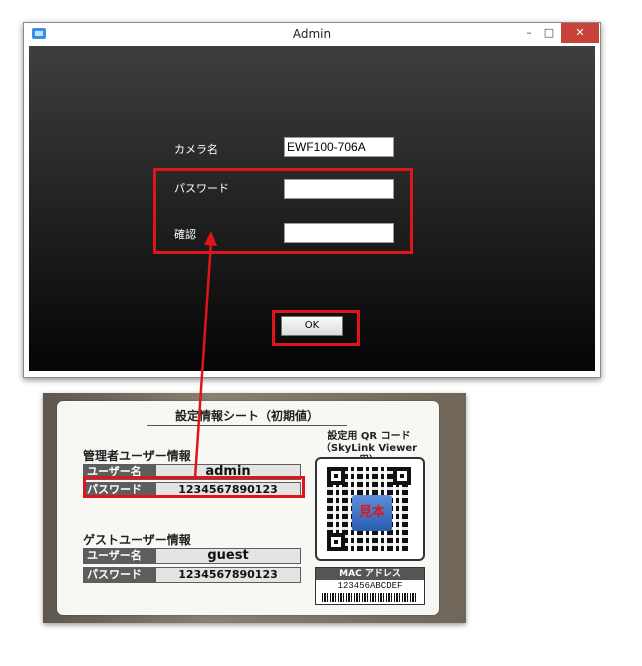 The height and width of the screenshot is (666, 642). Describe the element at coordinates (203, 360) in the screenshot. I see `arrow-line` at that location.